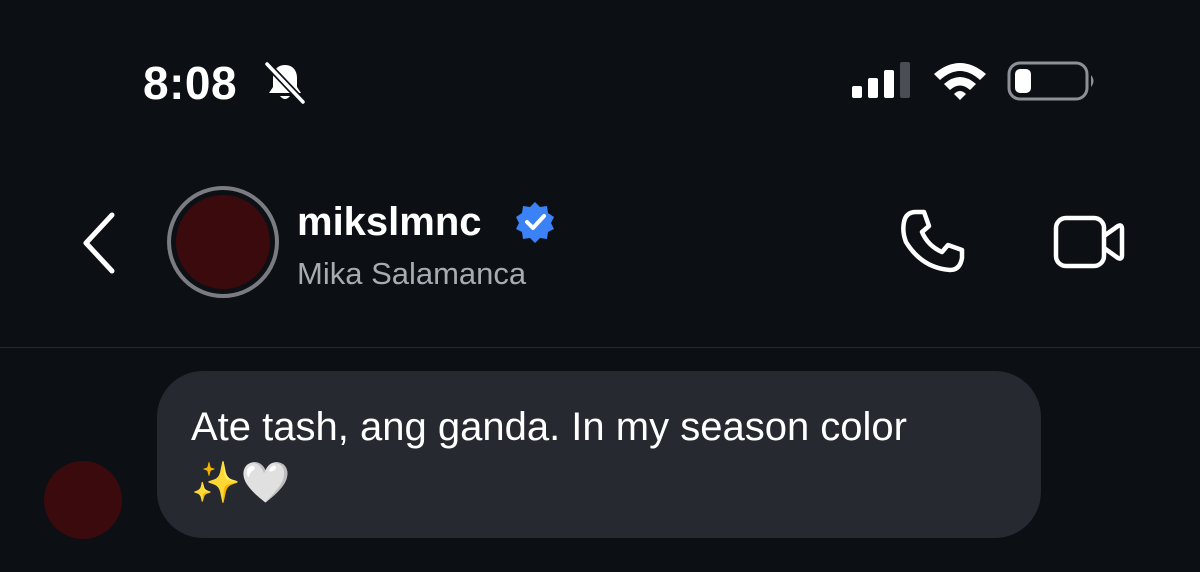 This screenshot has height=572, width=1200. Describe the element at coordinates (600, 347) in the screenshot. I see `header-divider` at that location.